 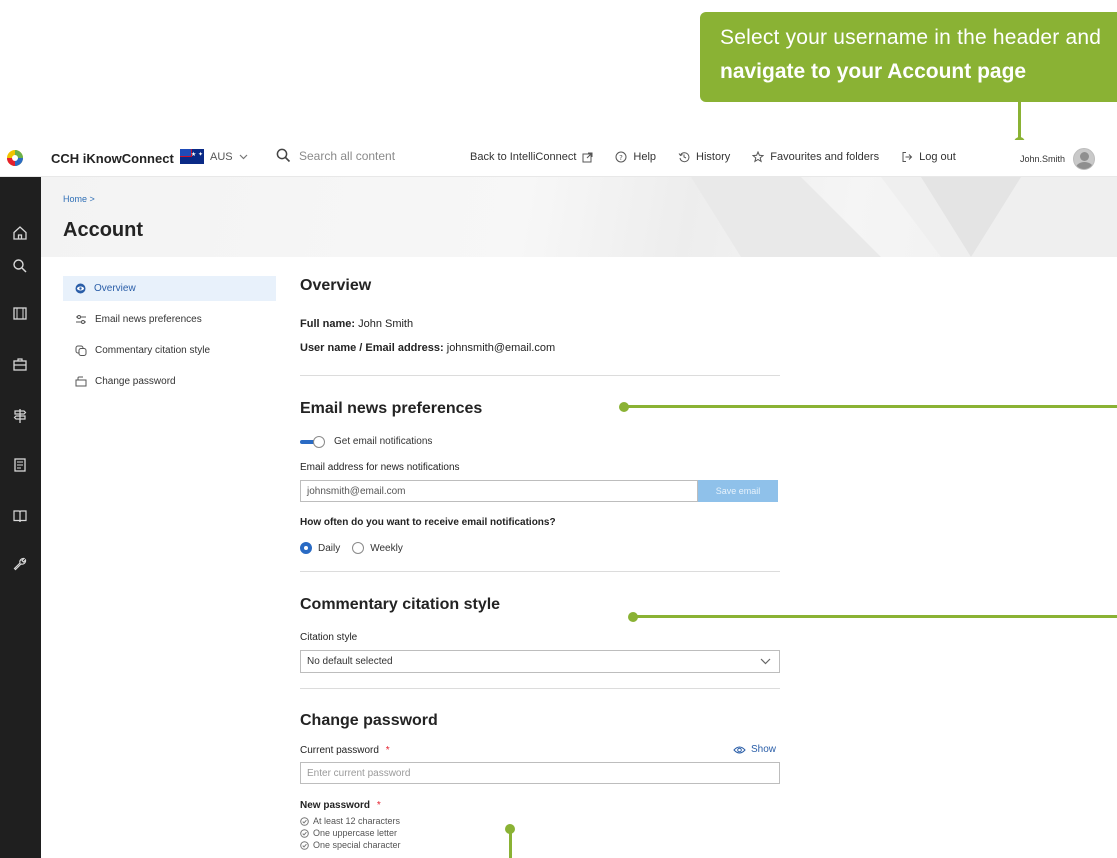 What do you see at coordinates (112, 158) in the screenshot?
I see `brand-name: CCH iKnowConnect` at bounding box center [112, 158].